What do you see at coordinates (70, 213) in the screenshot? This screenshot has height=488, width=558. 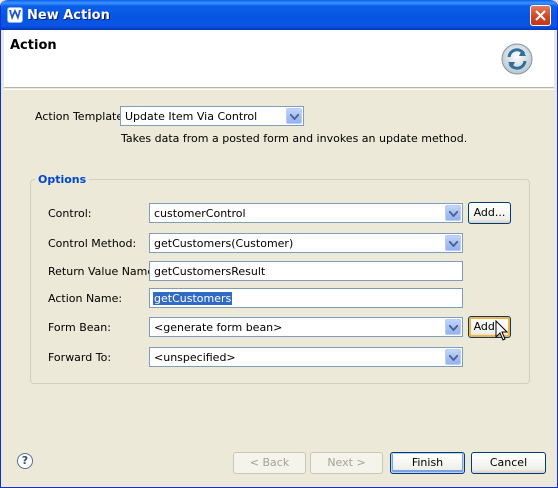 I see `control-label: Control:` at bounding box center [70, 213].